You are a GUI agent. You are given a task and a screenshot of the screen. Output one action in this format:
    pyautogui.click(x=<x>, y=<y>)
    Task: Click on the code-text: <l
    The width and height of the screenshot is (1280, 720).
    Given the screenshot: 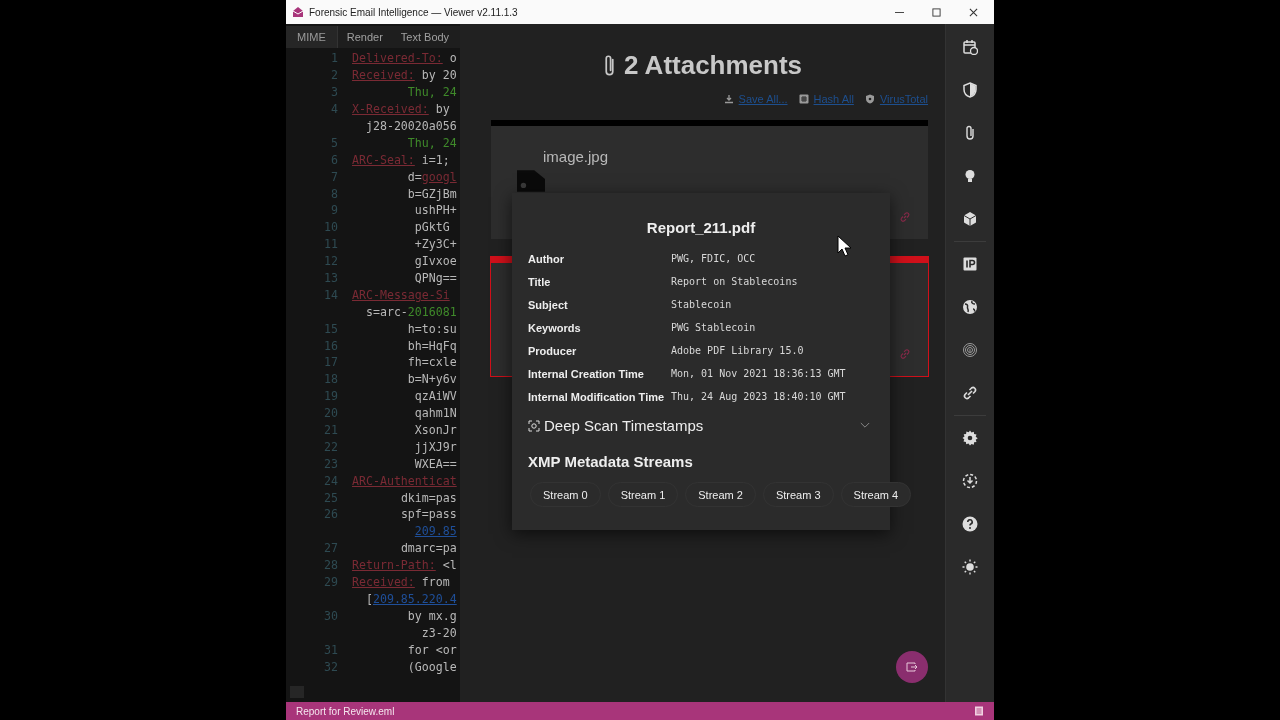 What is the action you would take?
    pyautogui.click(x=449, y=565)
    